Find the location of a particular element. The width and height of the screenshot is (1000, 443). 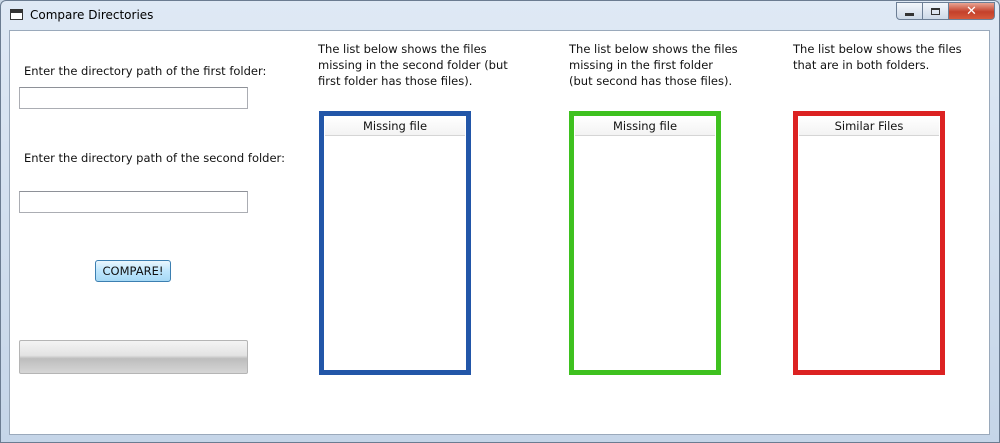

title-bar: Compare Directories ✕ is located at coordinates (500, 15).